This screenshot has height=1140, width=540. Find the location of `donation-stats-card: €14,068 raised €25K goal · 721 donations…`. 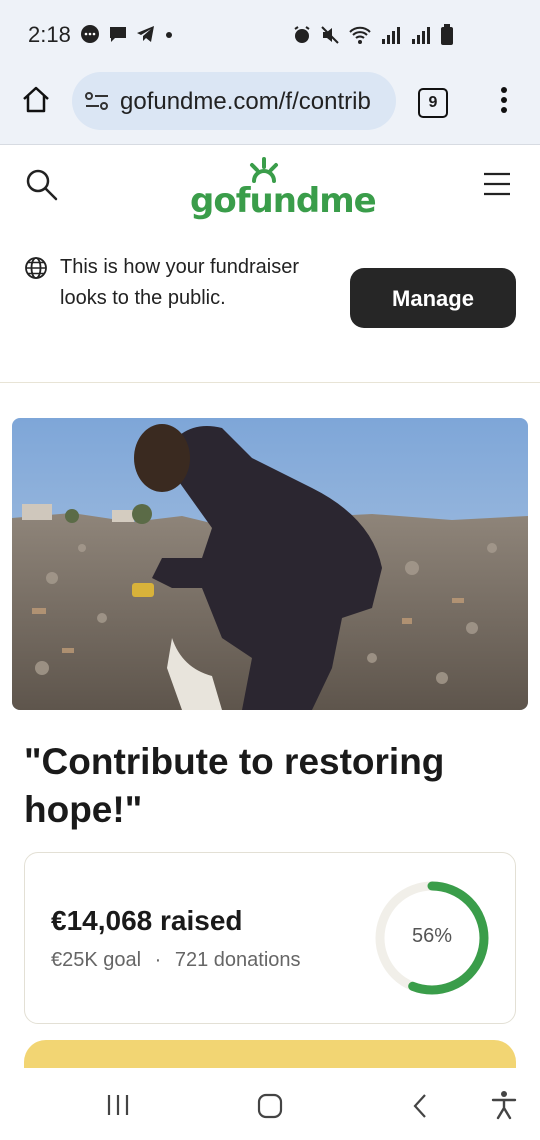

donation-stats-card: €14,068 raised €25K goal · 721 donations… is located at coordinates (270, 938).